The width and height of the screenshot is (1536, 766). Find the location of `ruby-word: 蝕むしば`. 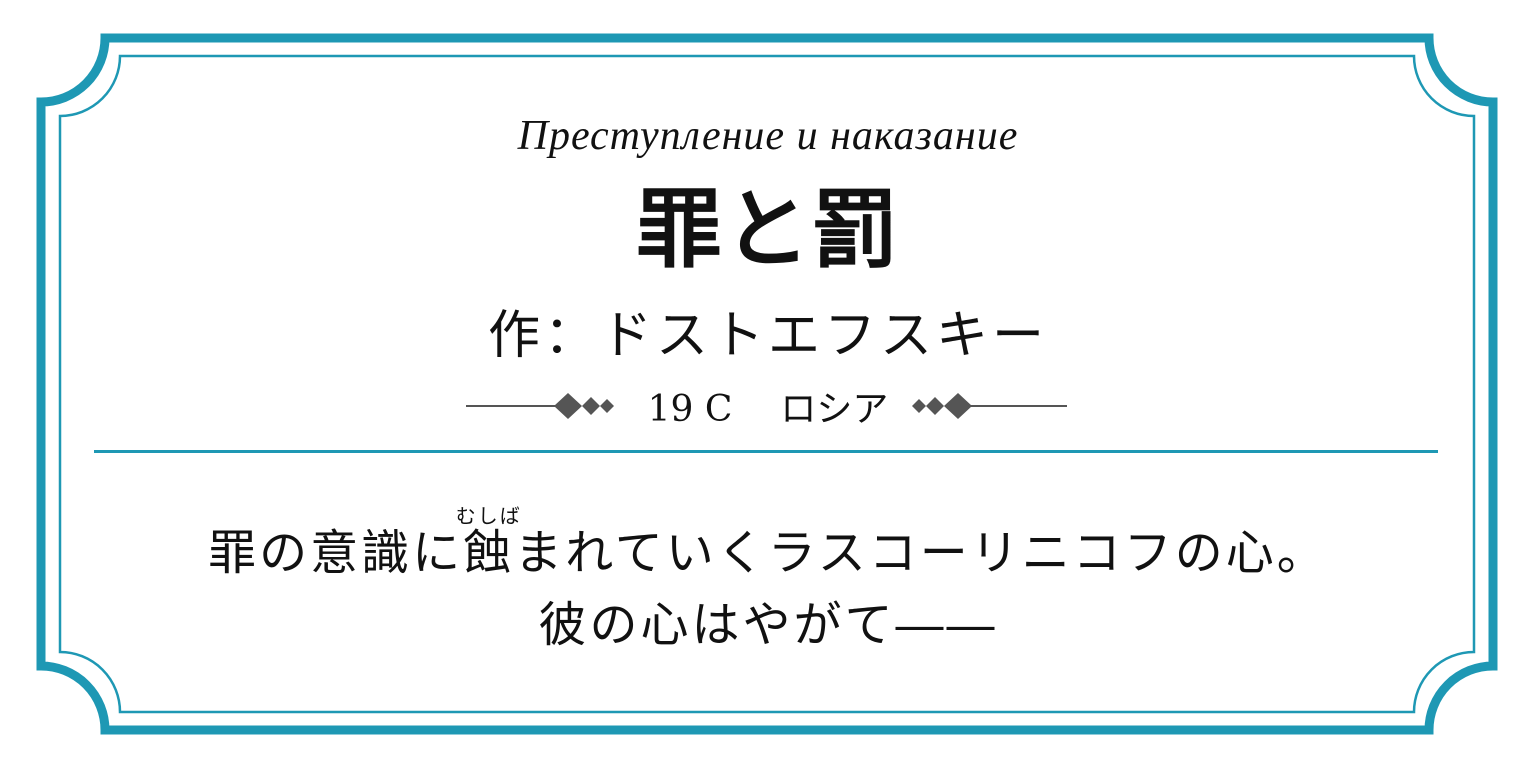

ruby-word: 蝕むしば is located at coordinates (488, 542).